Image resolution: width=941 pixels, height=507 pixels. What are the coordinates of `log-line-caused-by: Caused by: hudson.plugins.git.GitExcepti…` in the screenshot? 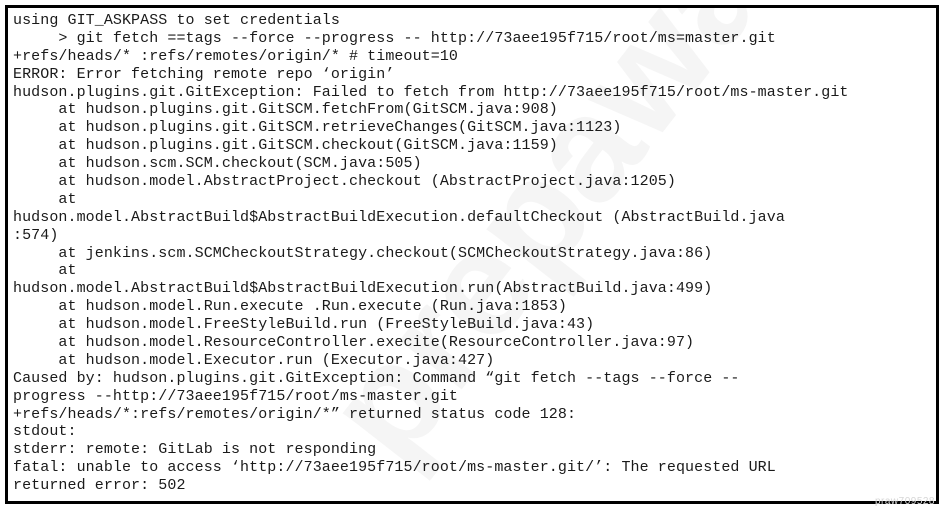 It's located at (376, 378).